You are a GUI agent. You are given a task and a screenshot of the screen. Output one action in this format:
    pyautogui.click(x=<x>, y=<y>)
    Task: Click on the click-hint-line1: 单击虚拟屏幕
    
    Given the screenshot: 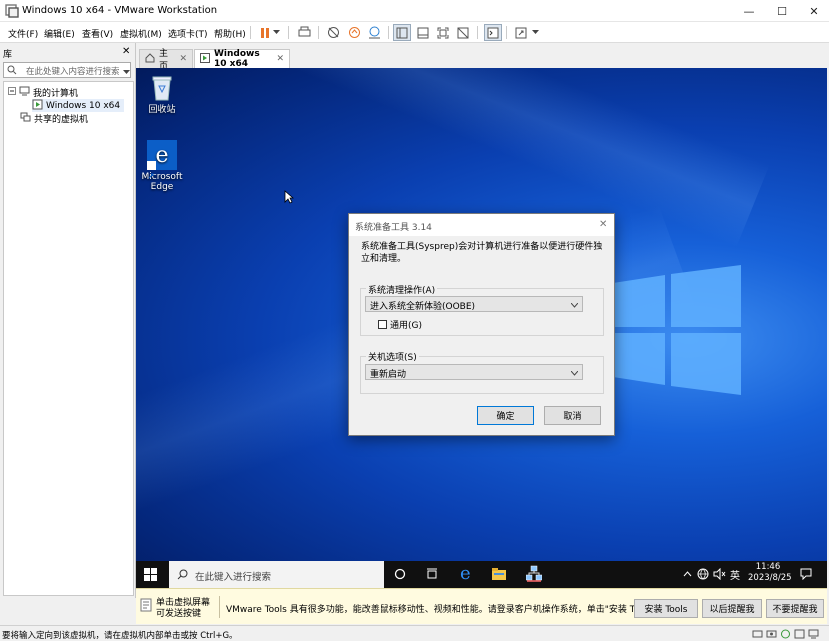 What is the action you would take?
    pyautogui.click(x=183, y=603)
    